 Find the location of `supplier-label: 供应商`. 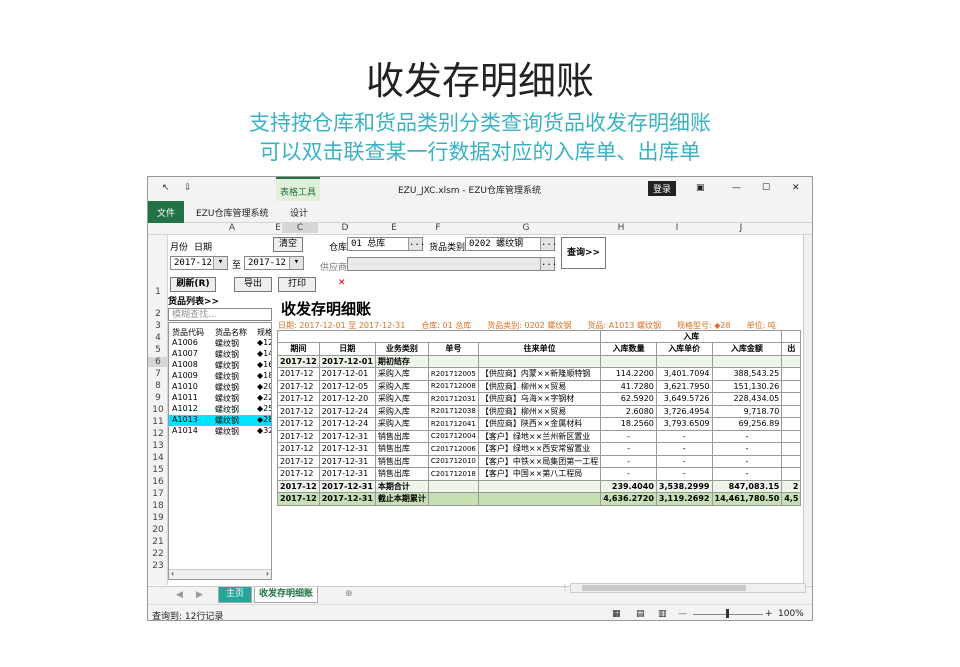

supplier-label: 供应商 is located at coordinates (334, 268).